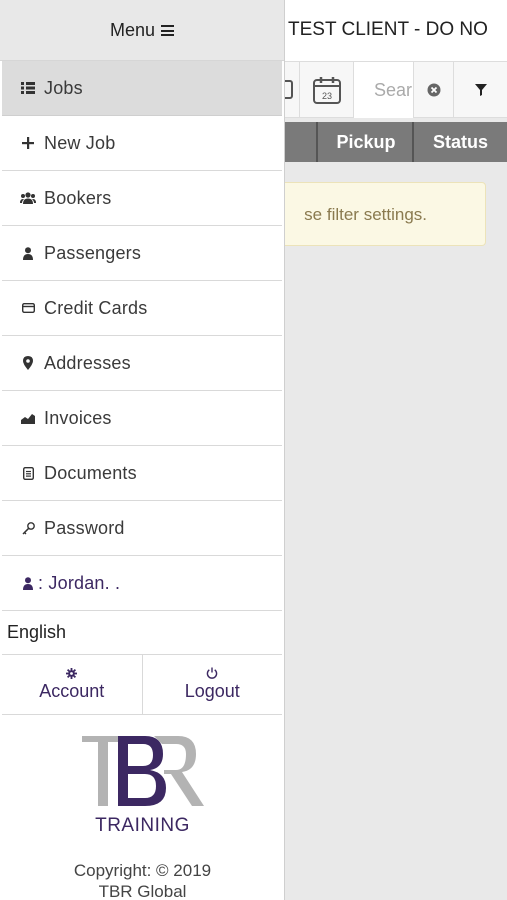  I want to click on search-box, so click(384, 90).